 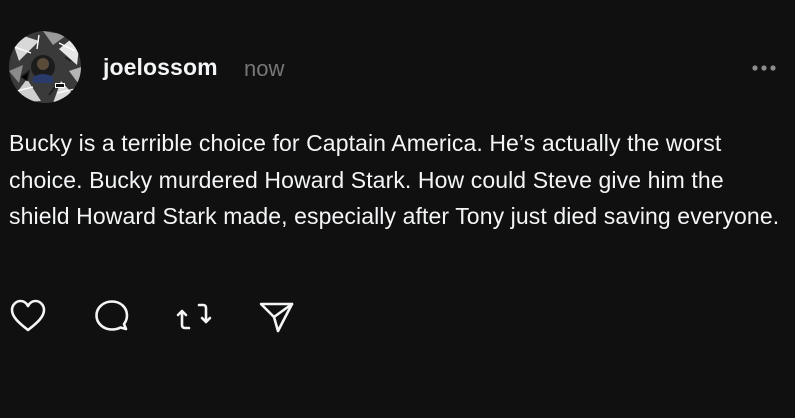 I want to click on share-button, so click(x=277, y=317).